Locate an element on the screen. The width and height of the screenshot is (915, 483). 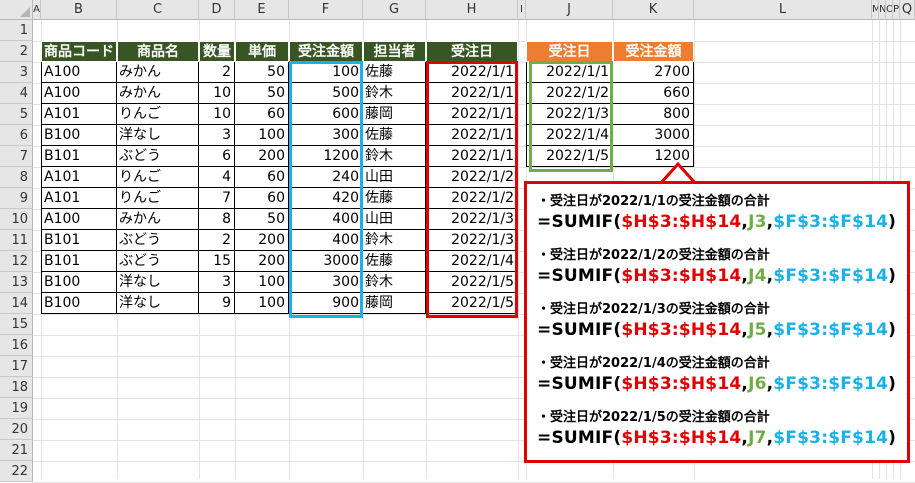
summary-cell: 2700 is located at coordinates (653, 72).